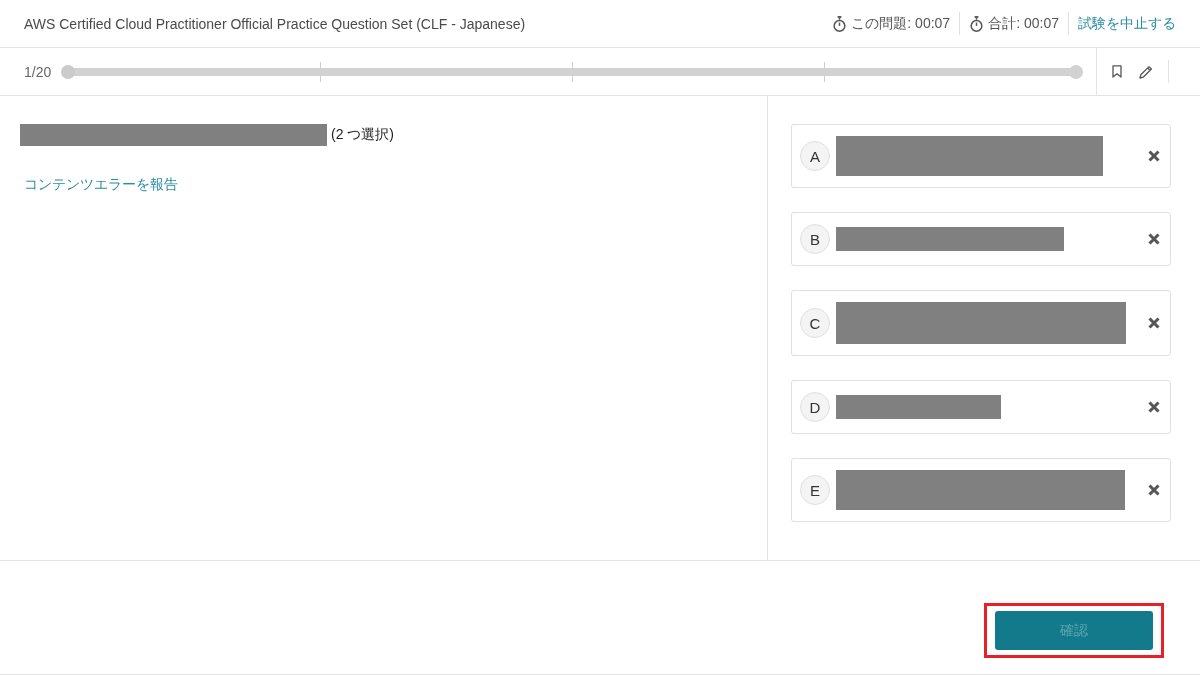  What do you see at coordinates (815, 323) in the screenshot?
I see `option-letter: C` at bounding box center [815, 323].